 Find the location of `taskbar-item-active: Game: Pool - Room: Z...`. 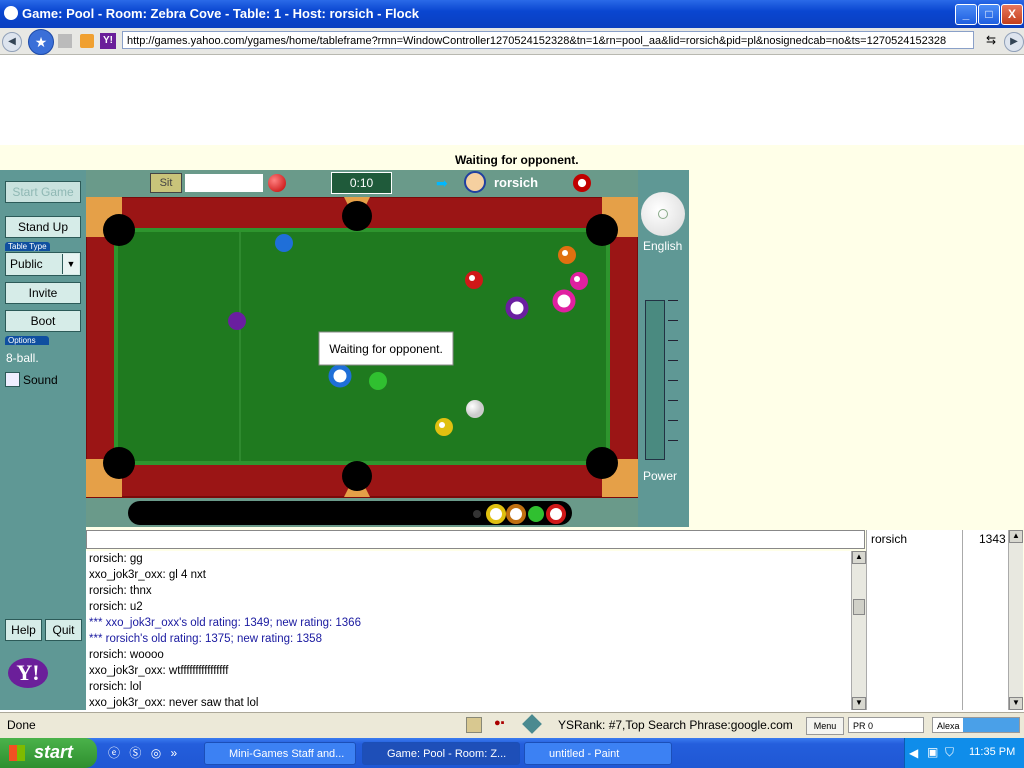

taskbar-item-active: Game: Pool - Room: Z... is located at coordinates (441, 753).